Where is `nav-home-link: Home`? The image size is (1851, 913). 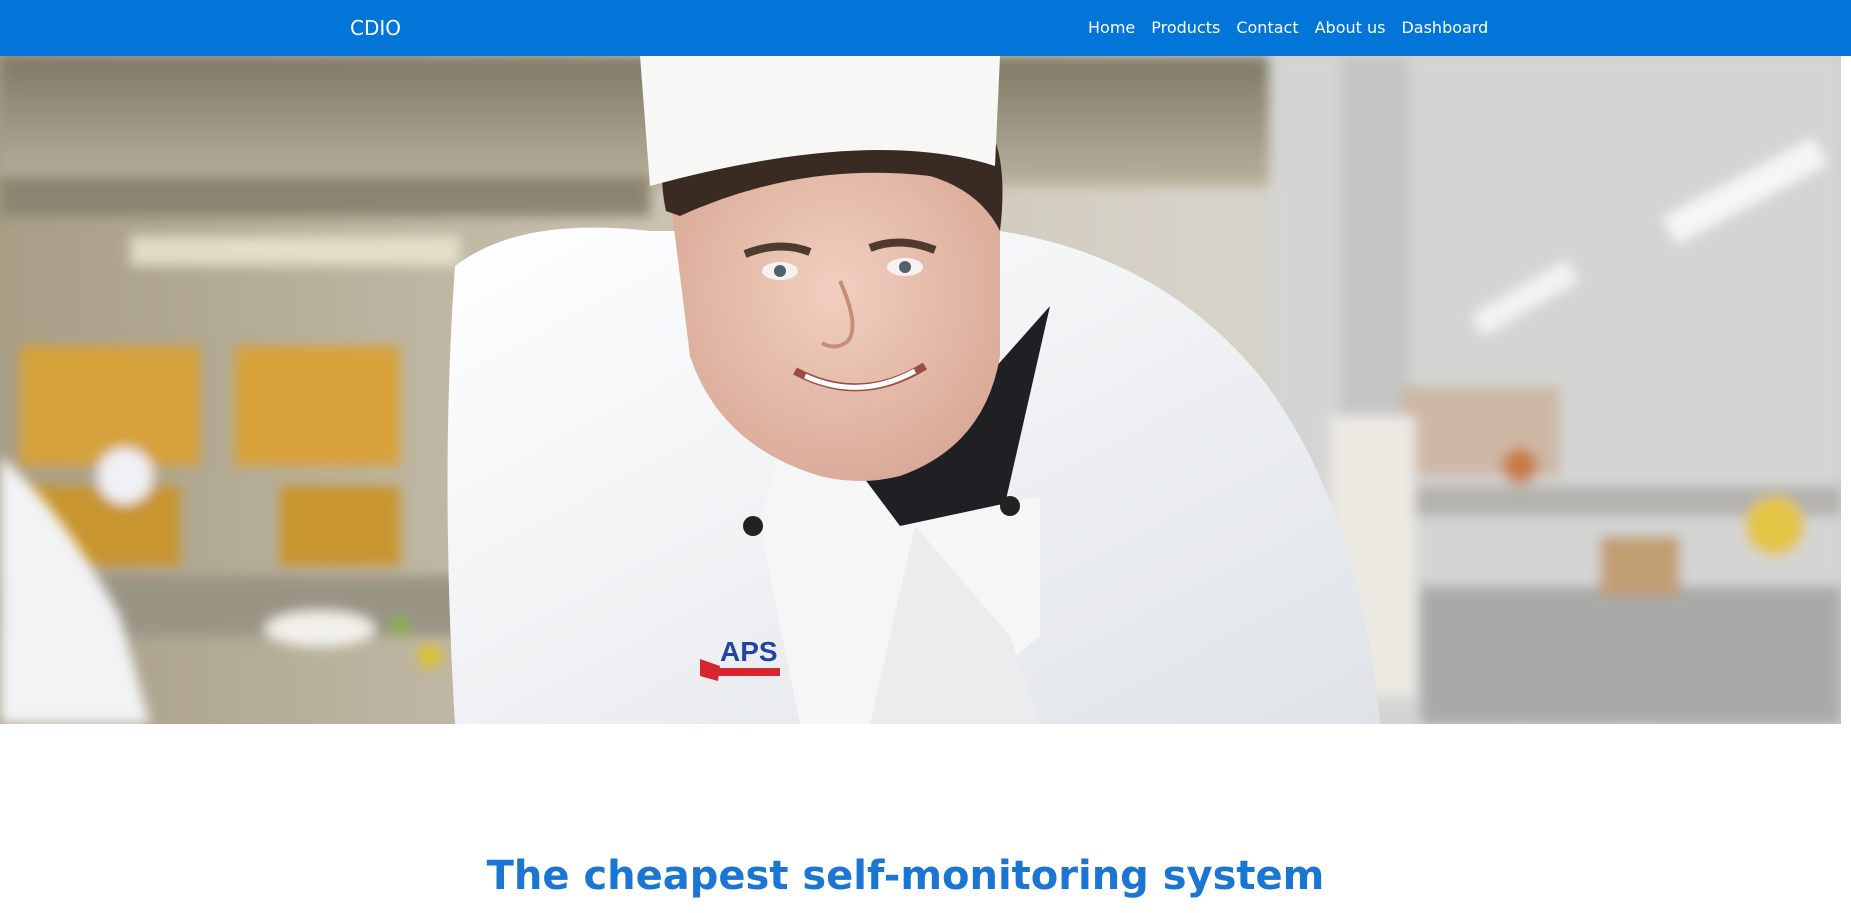 nav-home-link: Home is located at coordinates (1111, 28).